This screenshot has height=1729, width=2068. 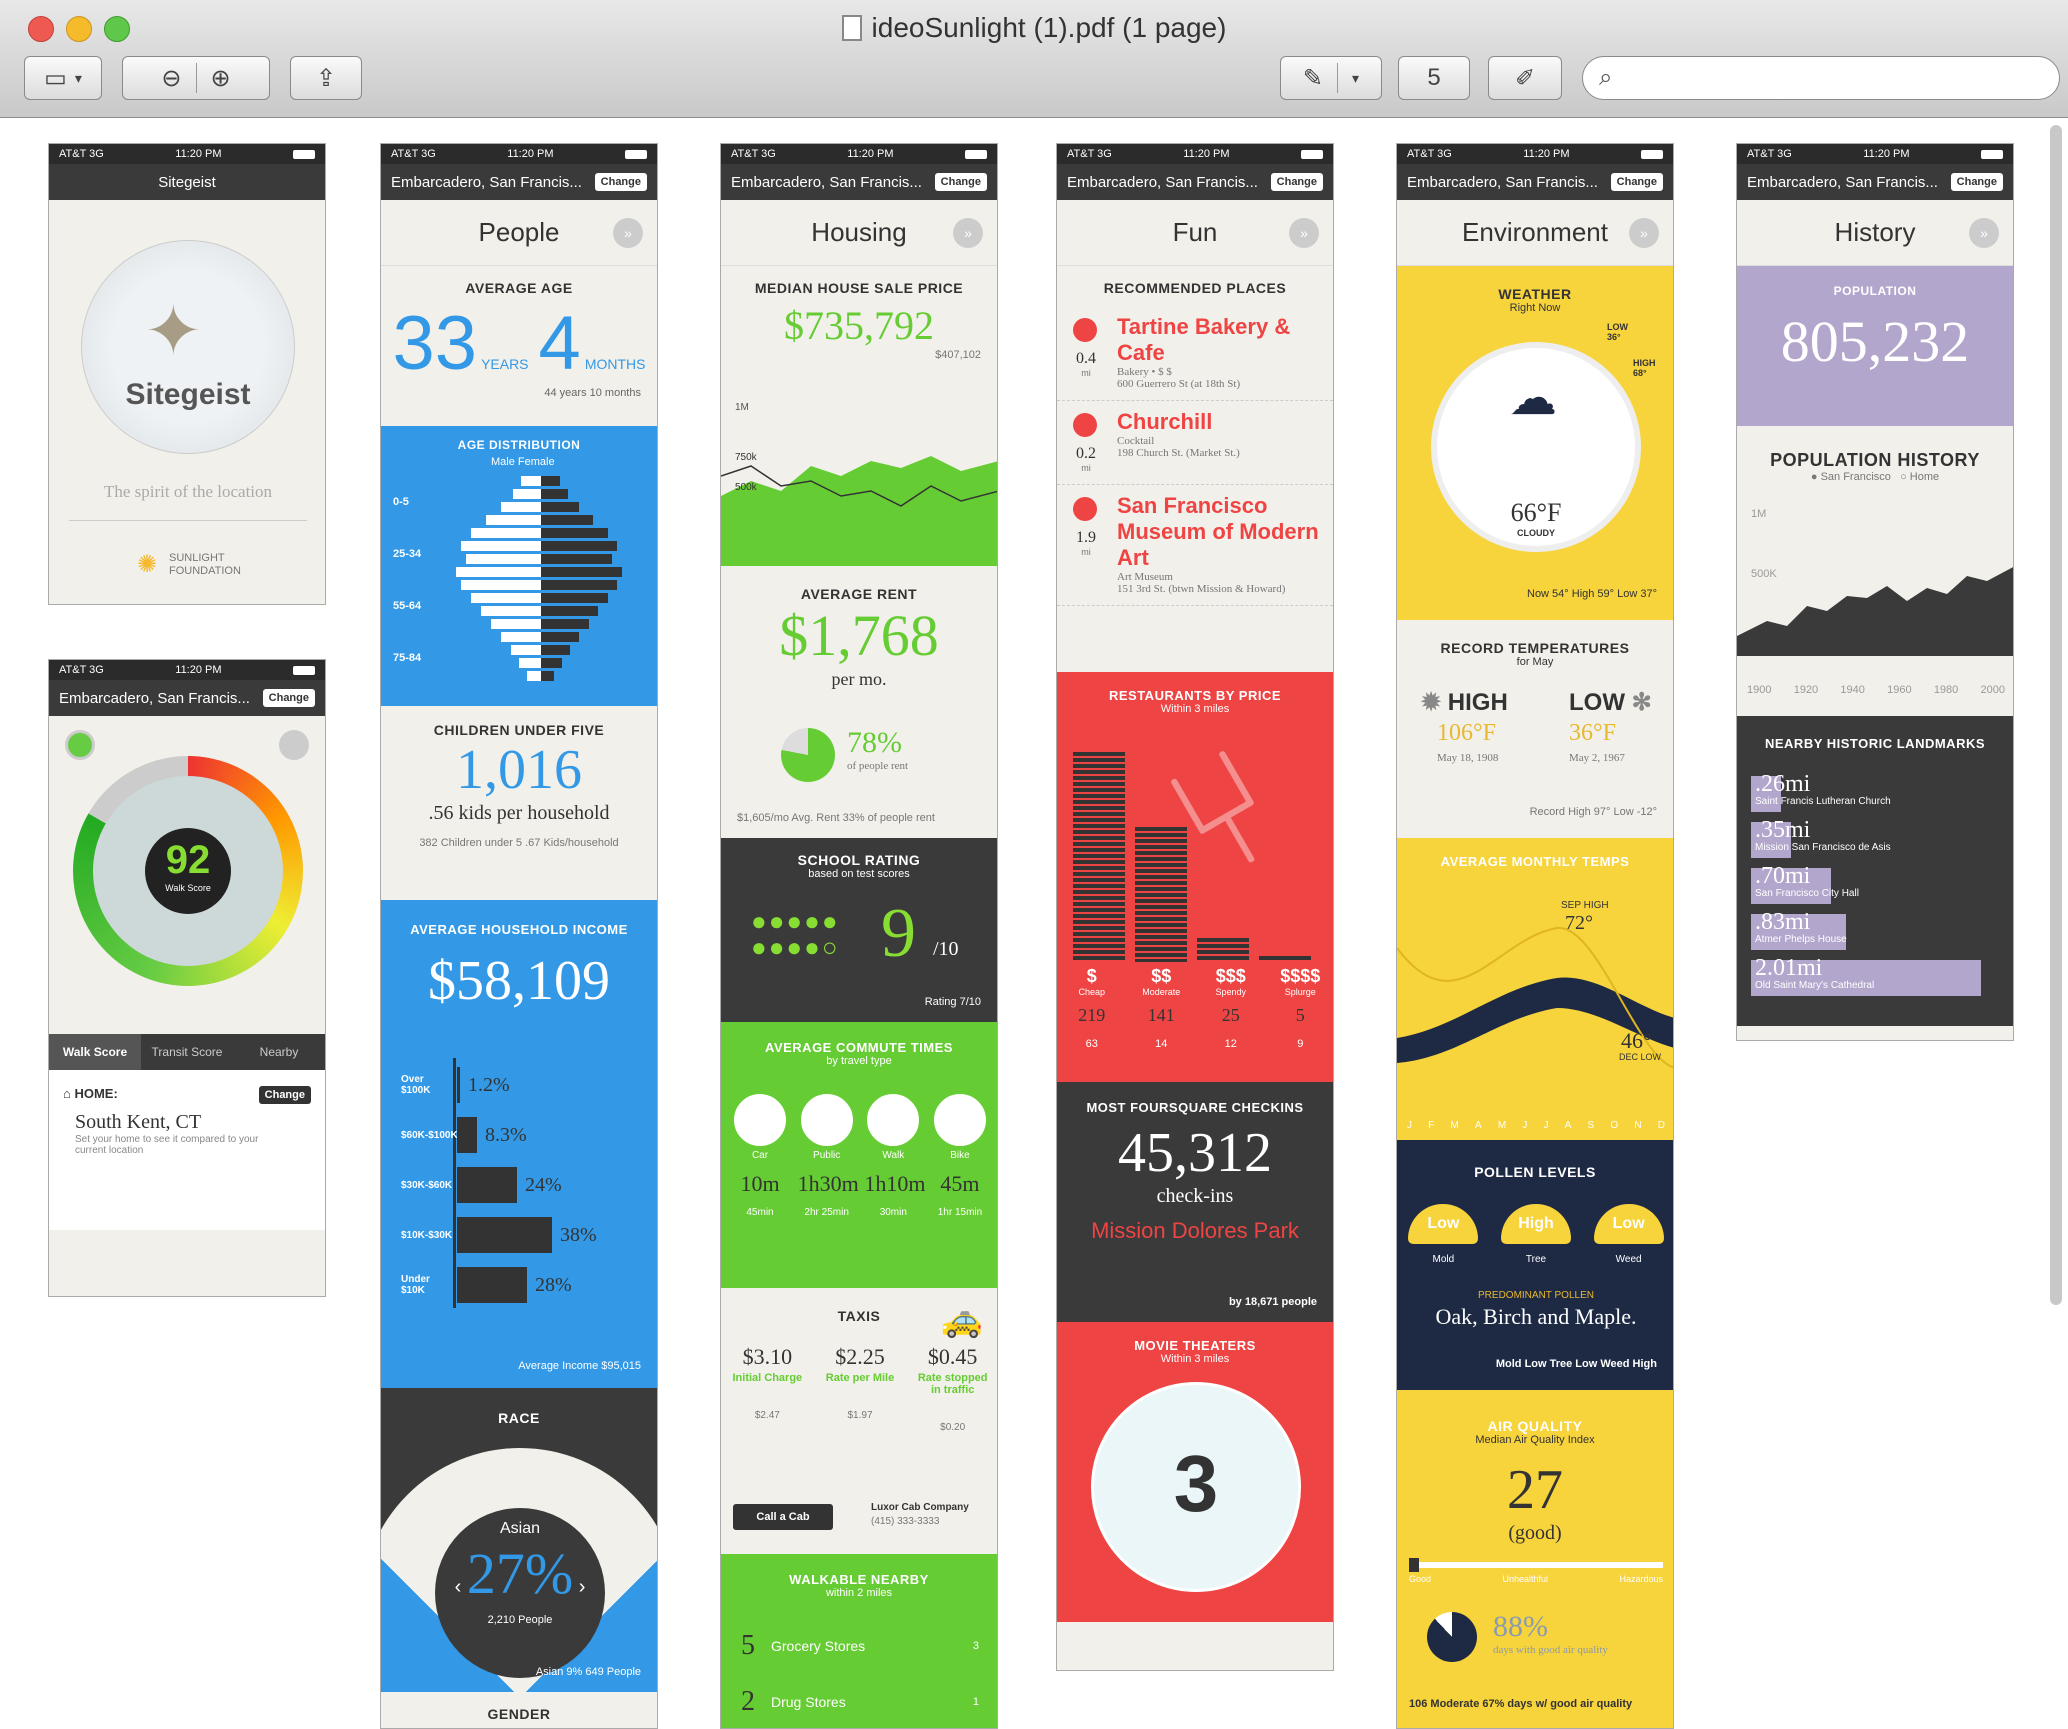 What do you see at coordinates (196, 78) in the screenshot?
I see `zoom-control: ⊖ ⊕` at bounding box center [196, 78].